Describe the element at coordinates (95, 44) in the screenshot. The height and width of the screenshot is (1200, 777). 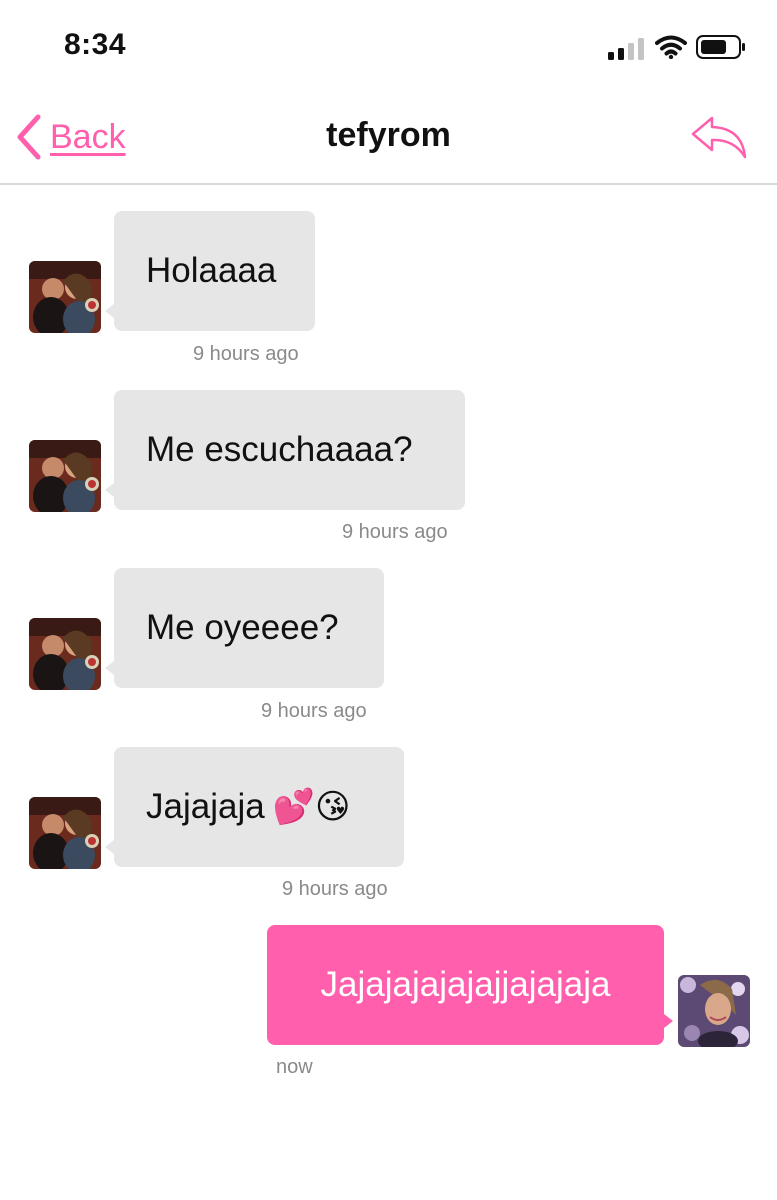
I see `status-time: 8:34` at that location.